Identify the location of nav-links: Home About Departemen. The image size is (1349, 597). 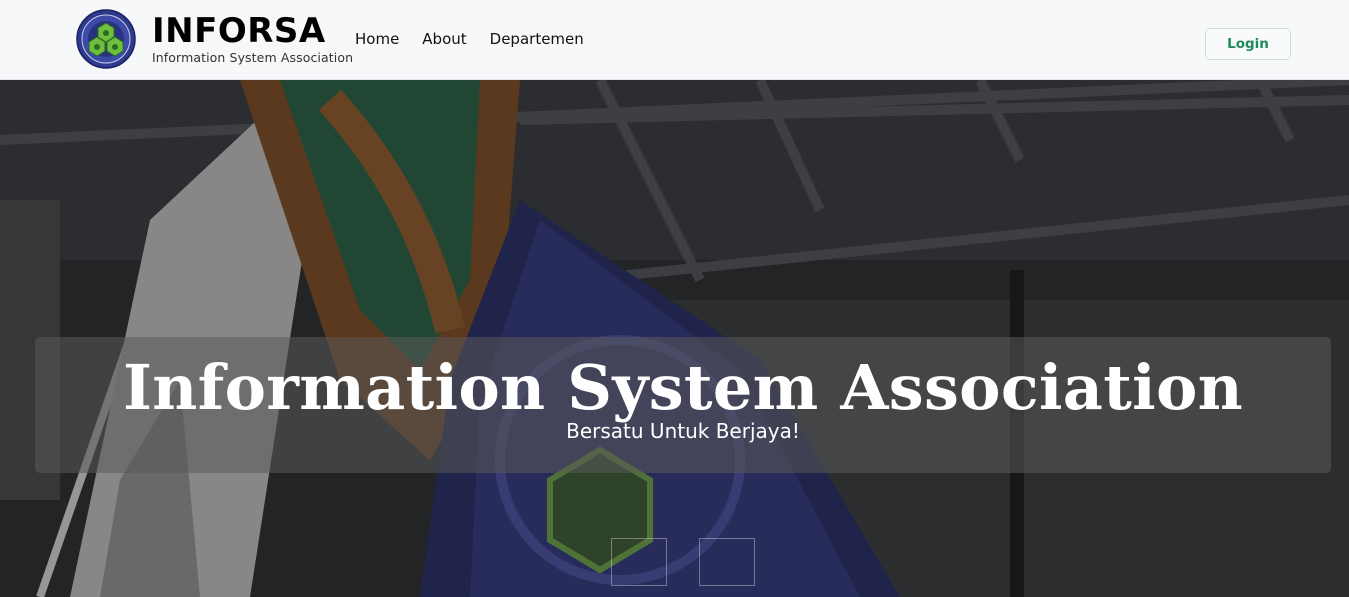
(469, 39).